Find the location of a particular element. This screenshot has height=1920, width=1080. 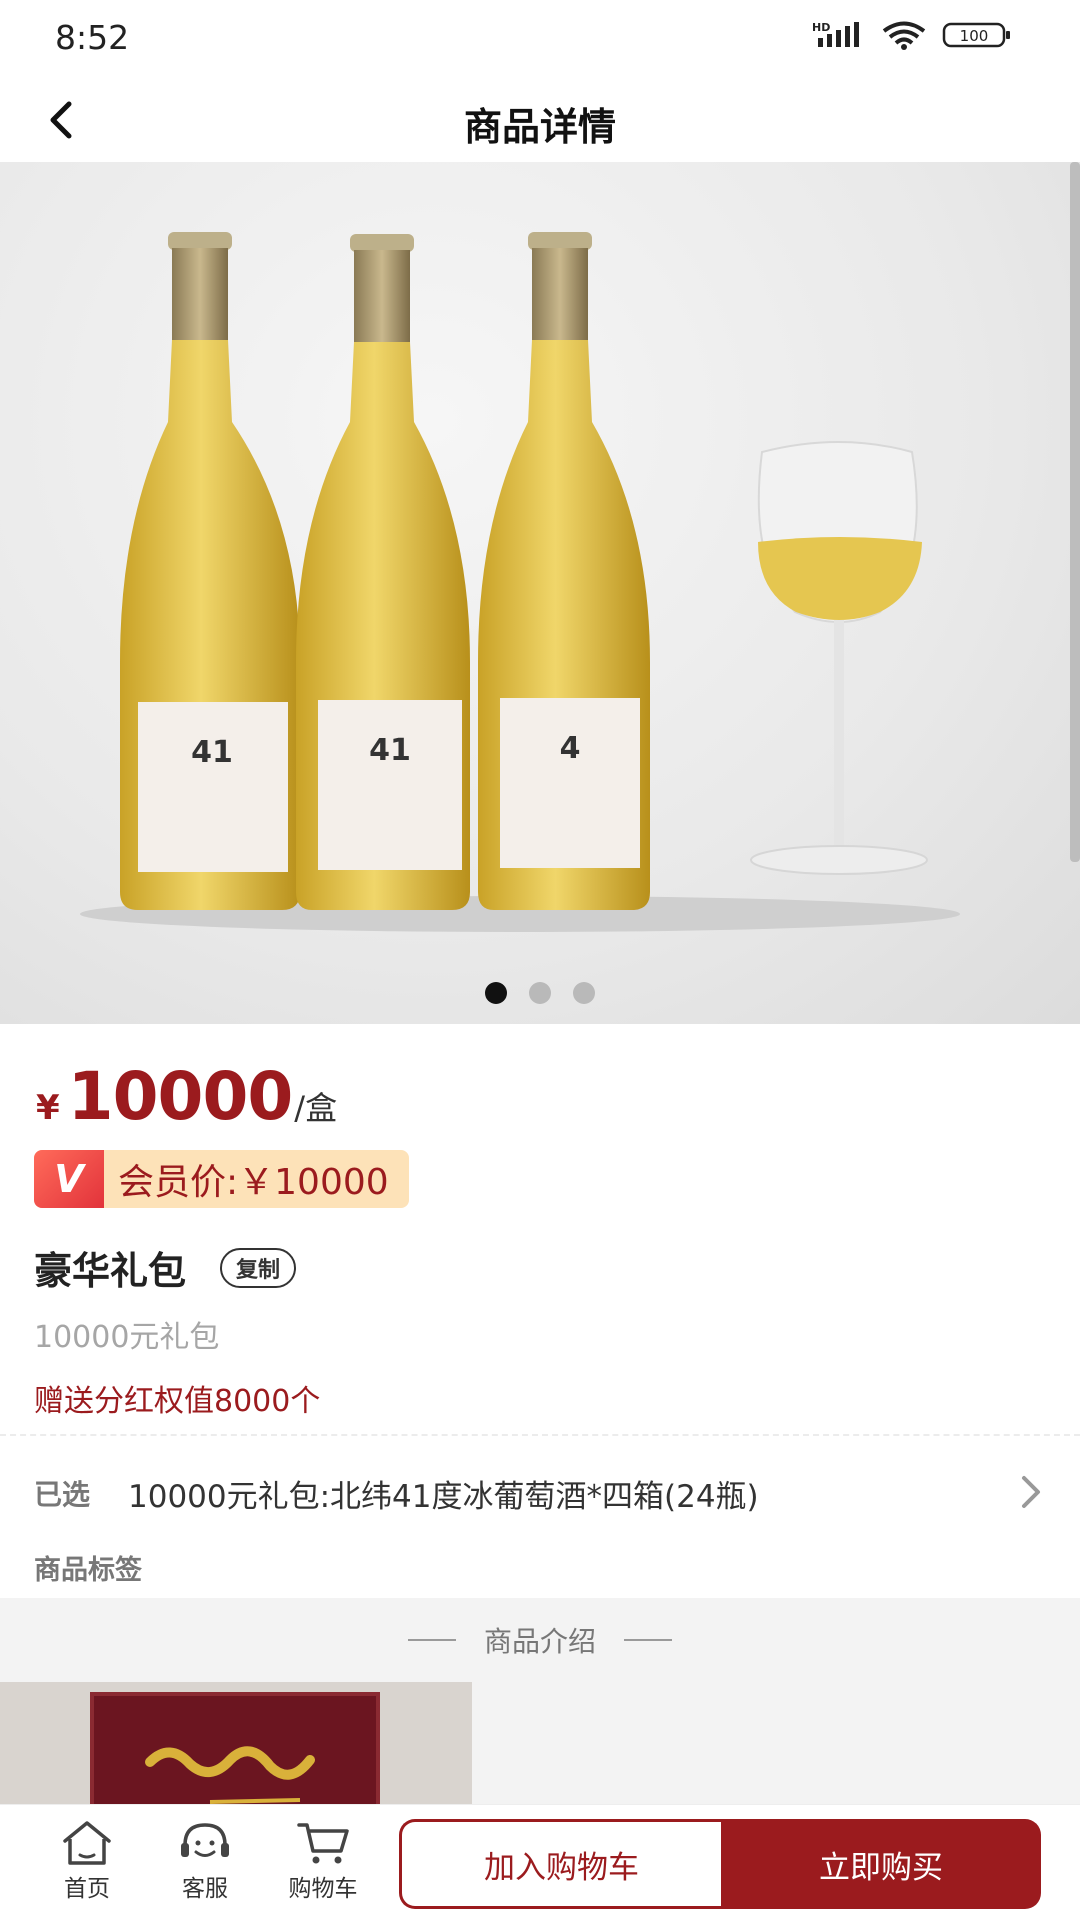

tab-cart-label: 购物车 is located at coordinates (323, 1889).